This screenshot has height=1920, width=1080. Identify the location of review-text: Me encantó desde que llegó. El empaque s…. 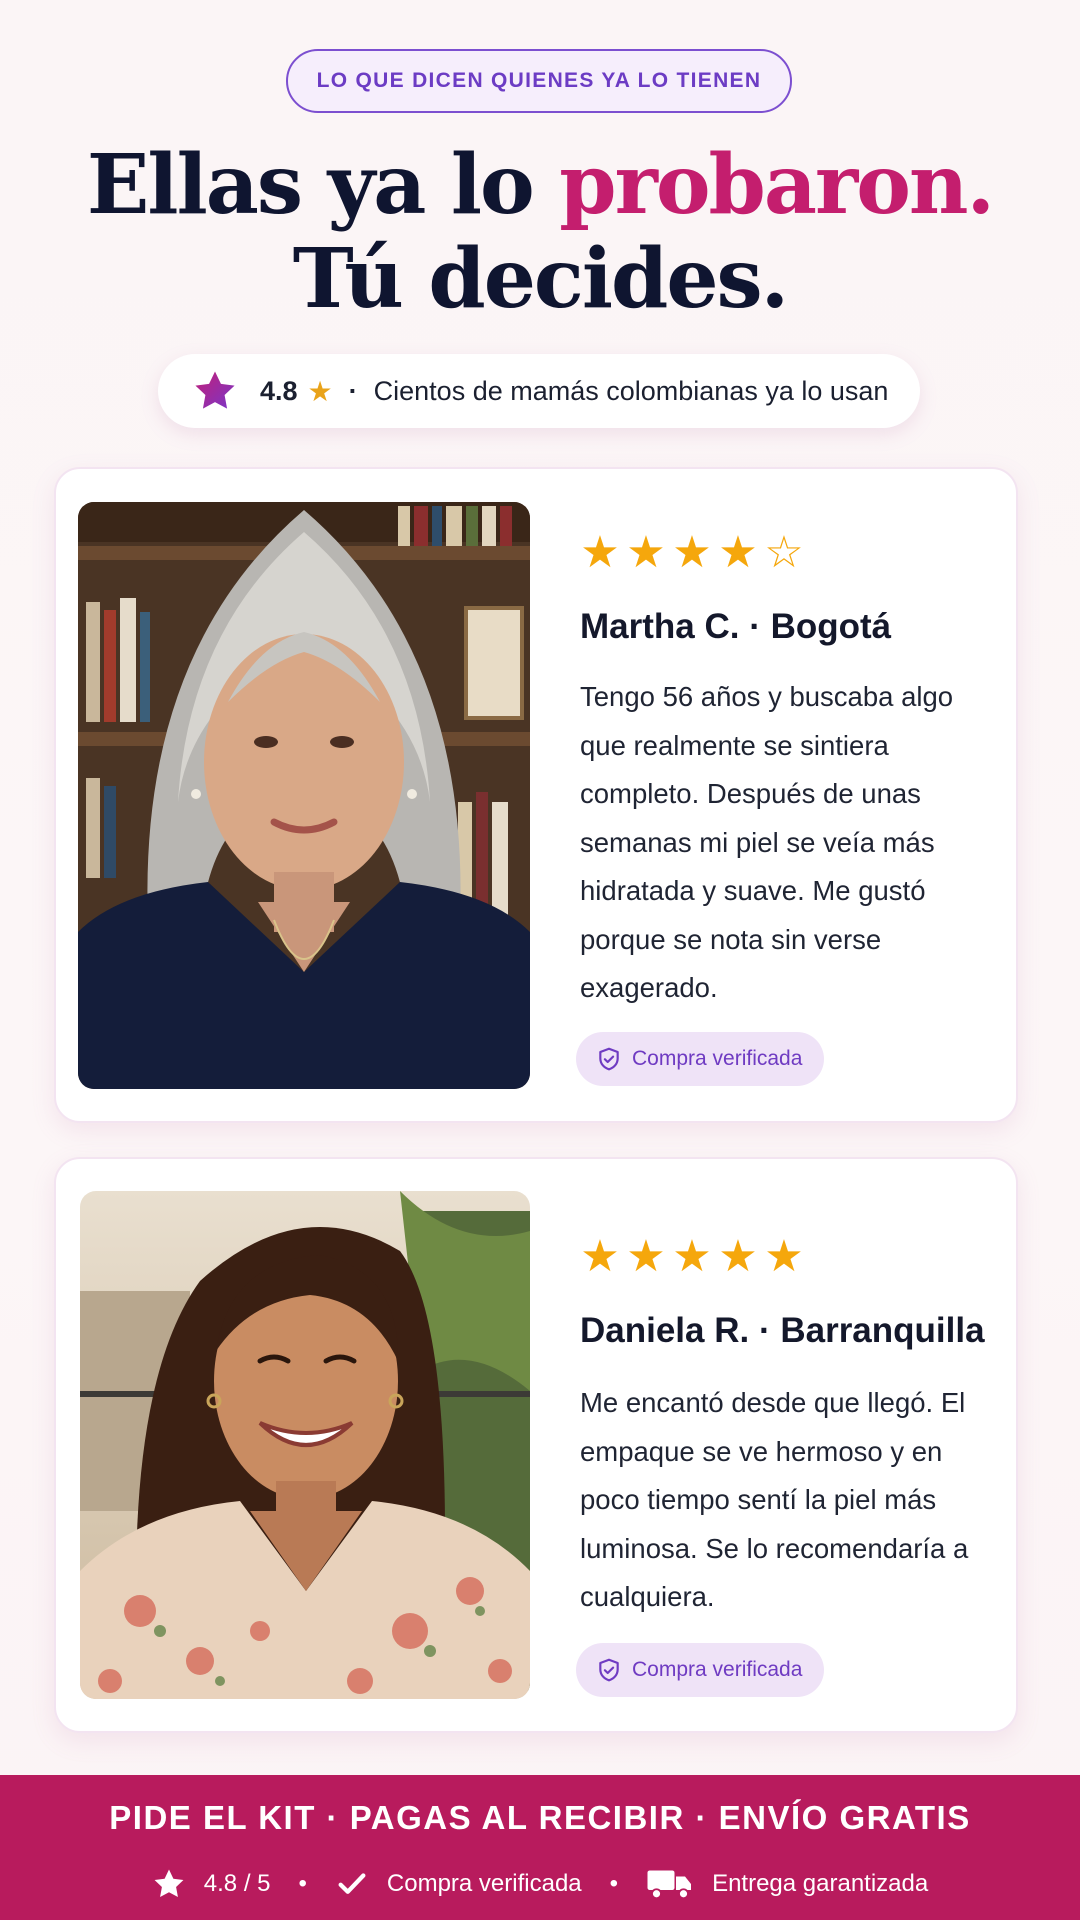
(774, 1499).